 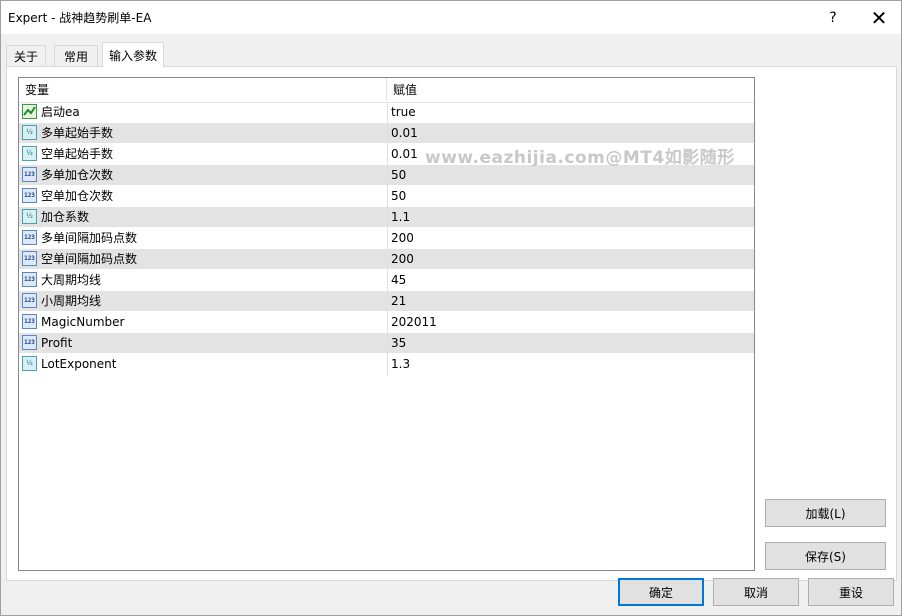 I want to click on tab-input-parameters-label: 输入参数, so click(x=132, y=55).